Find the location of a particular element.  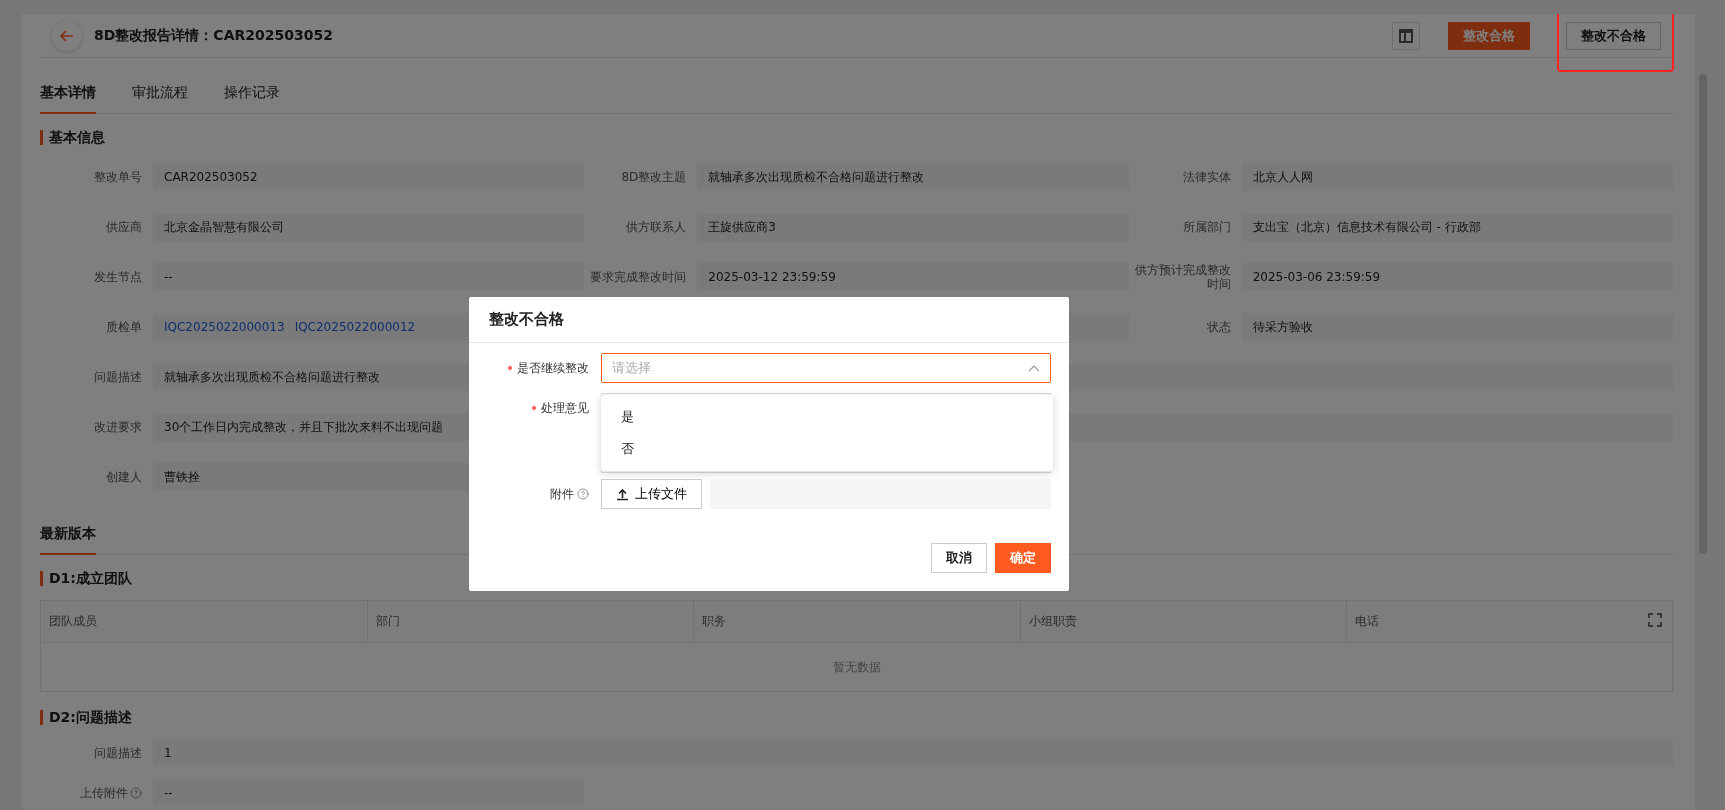

value-field: 待采方验收 is located at coordinates (1457, 327).